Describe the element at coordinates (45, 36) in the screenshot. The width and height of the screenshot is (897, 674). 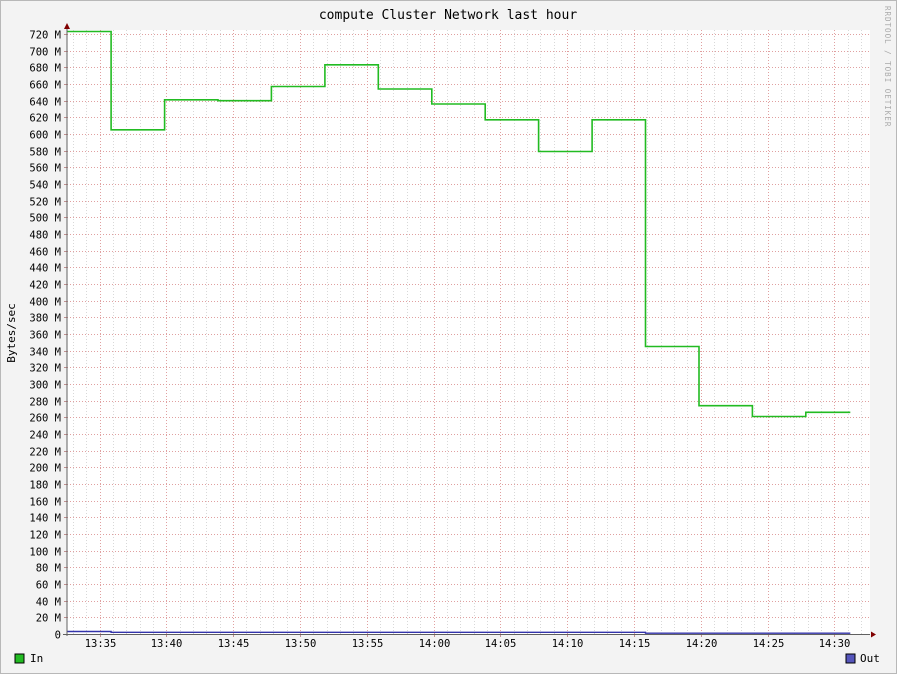
I see `y-tick-label: 720 M` at that location.